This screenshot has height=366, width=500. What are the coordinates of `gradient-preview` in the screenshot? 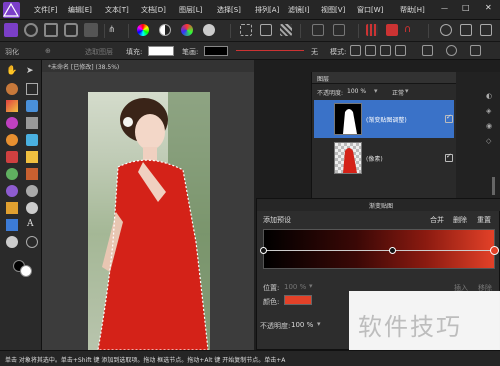 It's located at (379, 249).